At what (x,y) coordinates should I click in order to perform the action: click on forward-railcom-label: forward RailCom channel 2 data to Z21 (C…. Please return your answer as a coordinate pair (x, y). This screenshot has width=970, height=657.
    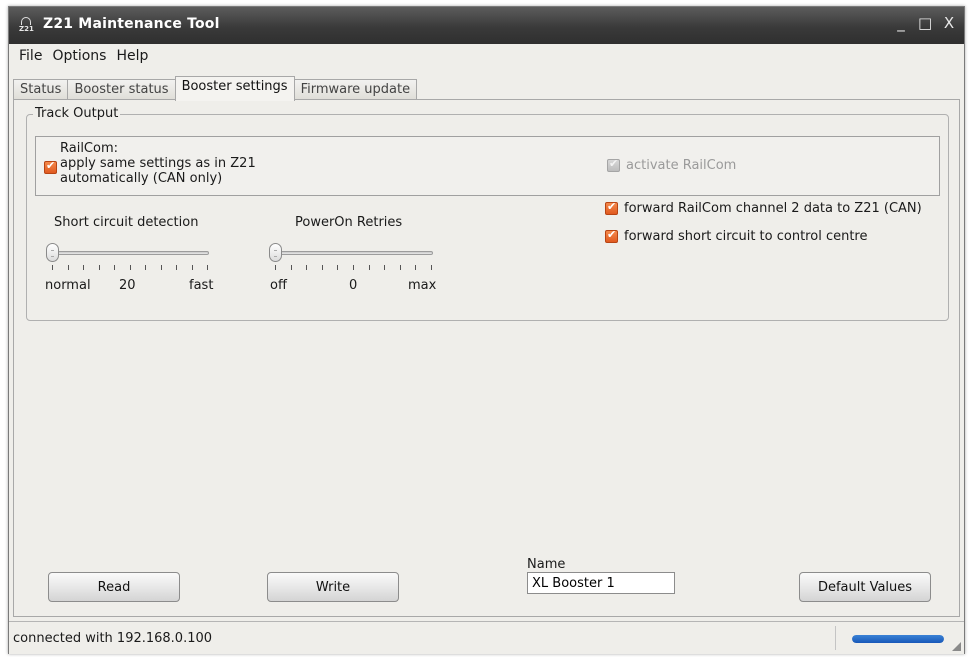
    Looking at the image, I should click on (773, 208).